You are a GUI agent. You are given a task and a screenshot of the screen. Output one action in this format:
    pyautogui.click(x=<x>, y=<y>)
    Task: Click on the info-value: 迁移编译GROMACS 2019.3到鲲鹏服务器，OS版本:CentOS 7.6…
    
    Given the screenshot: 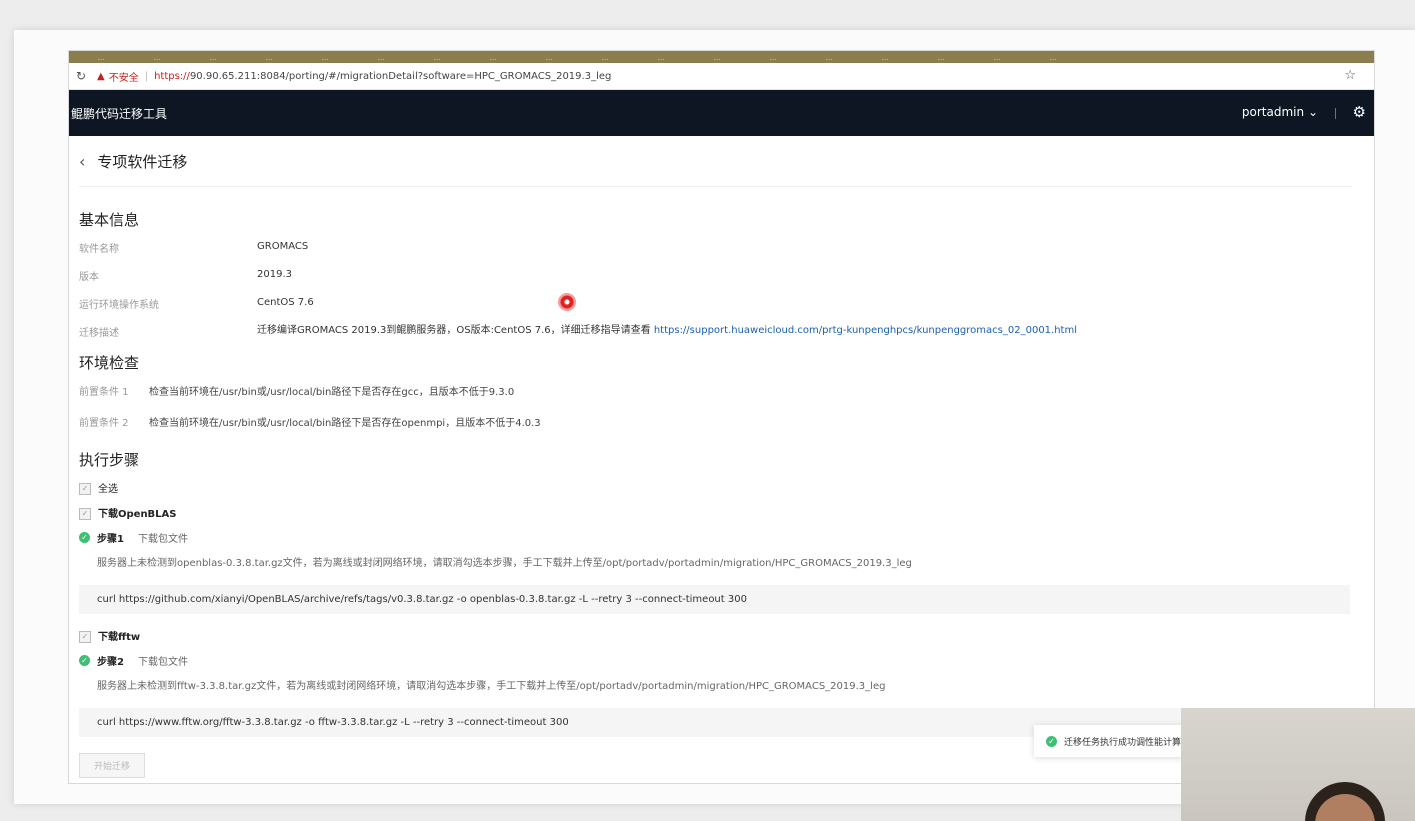 What is the action you would take?
    pyautogui.click(x=810, y=331)
    